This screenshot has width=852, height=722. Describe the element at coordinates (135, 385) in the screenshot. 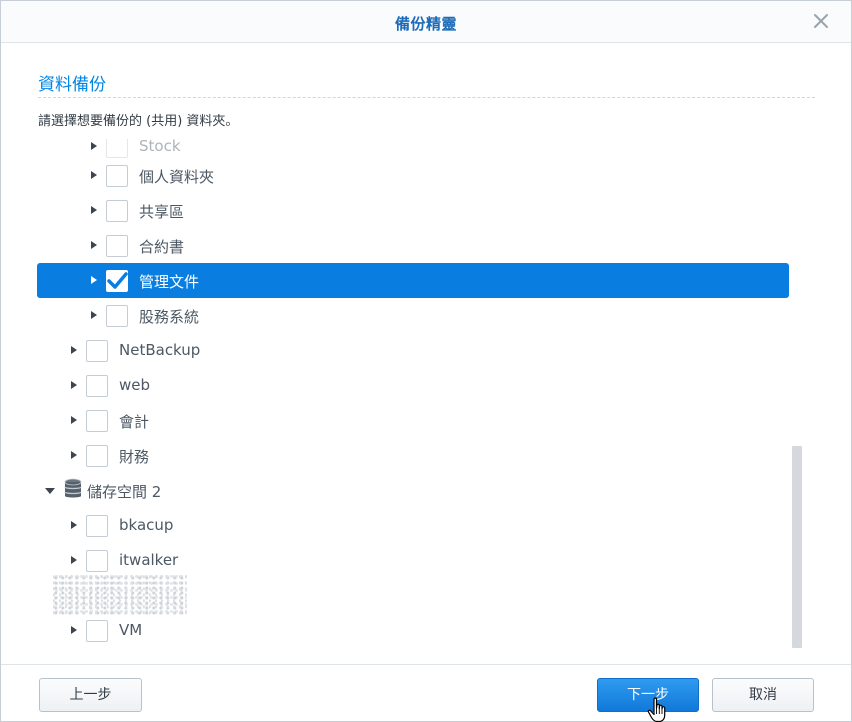

I see `tree-row-label: web` at that location.